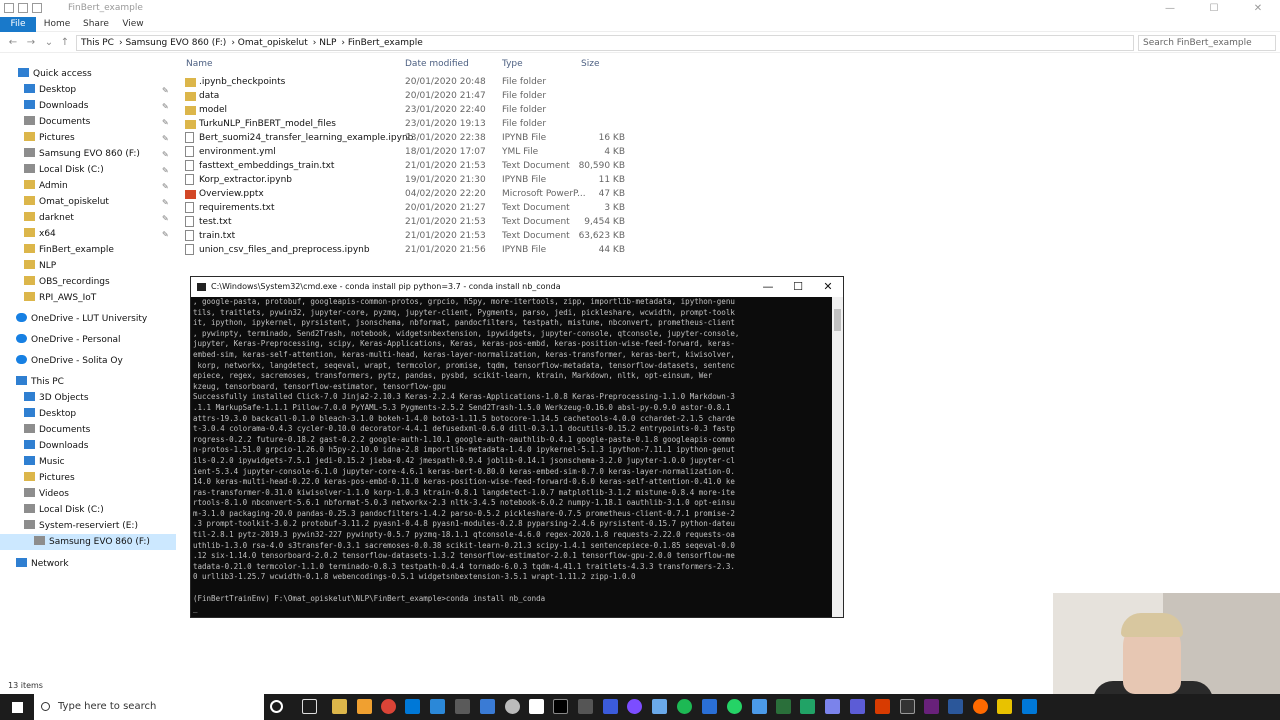 The width and height of the screenshot is (1280, 720). Describe the element at coordinates (339, 706) in the screenshot. I see `file-explorer-icon` at that location.